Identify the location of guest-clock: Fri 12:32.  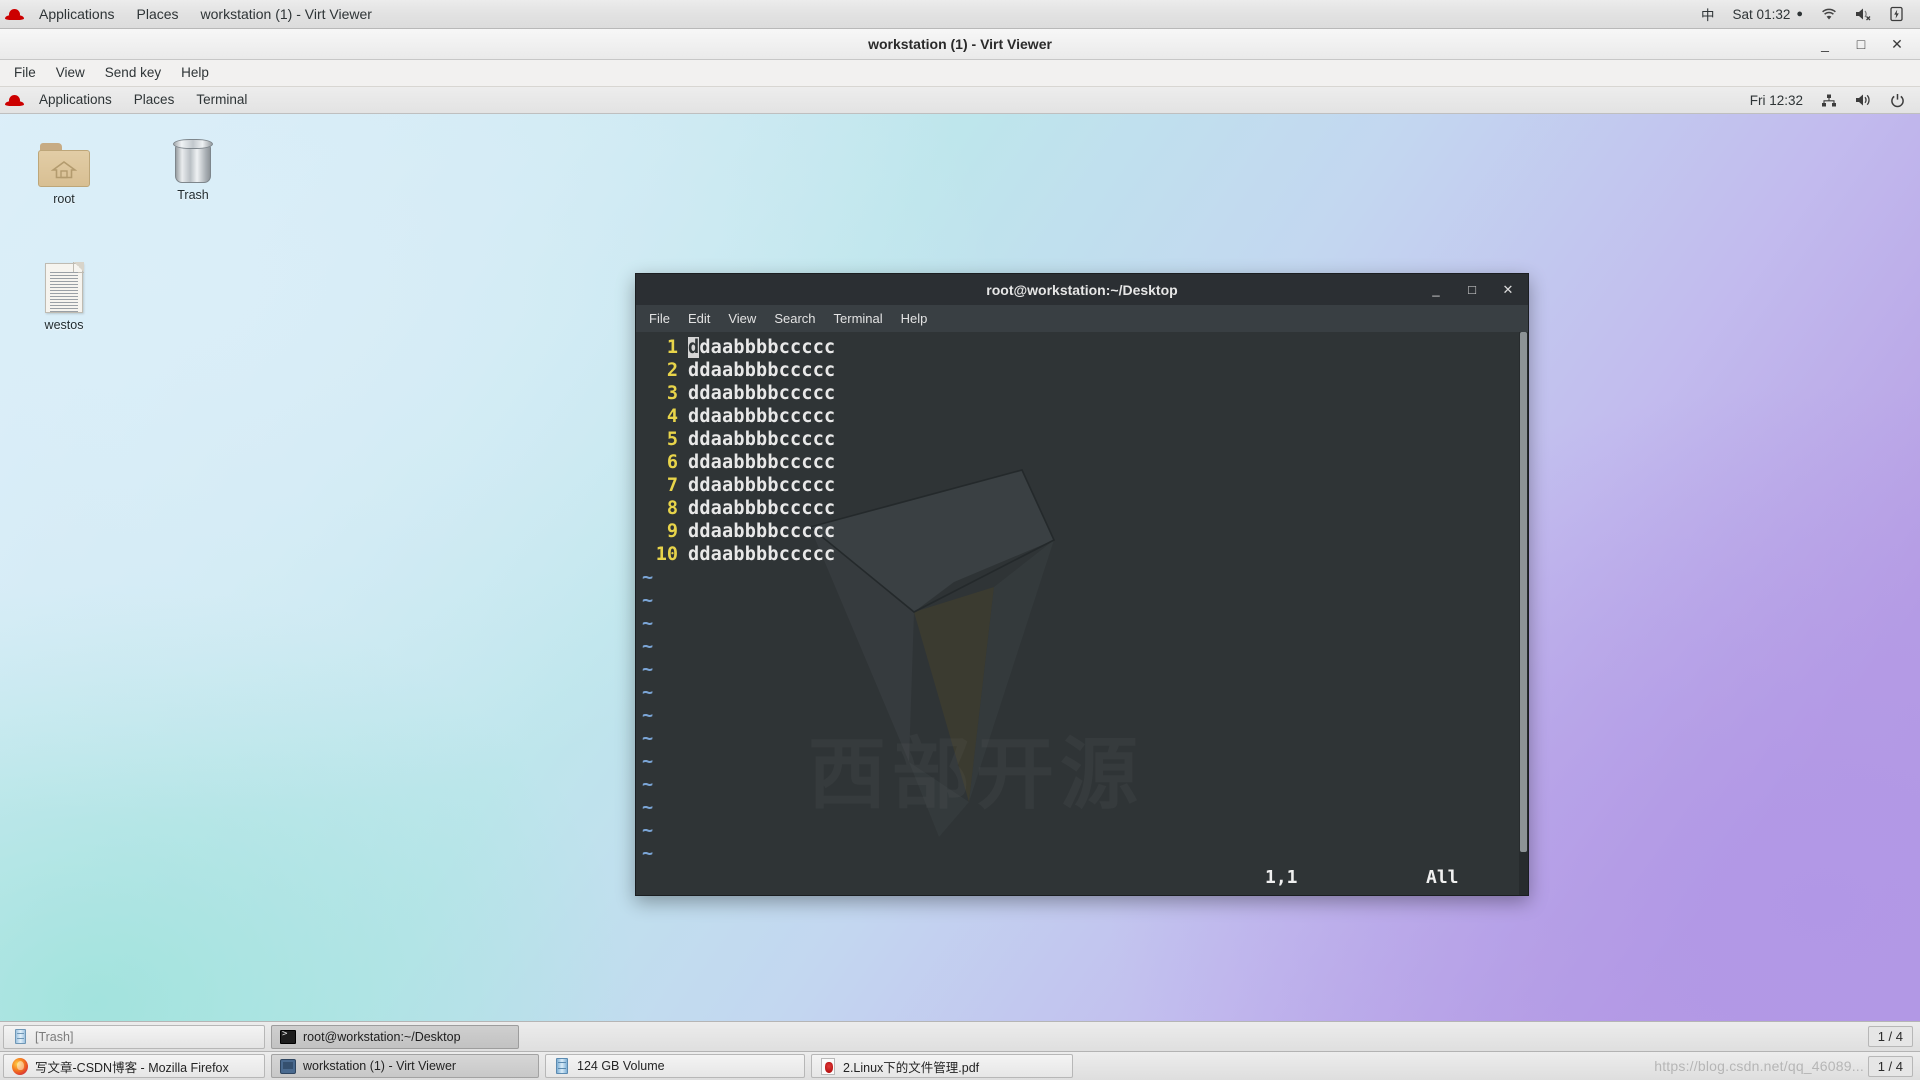
(1776, 100).